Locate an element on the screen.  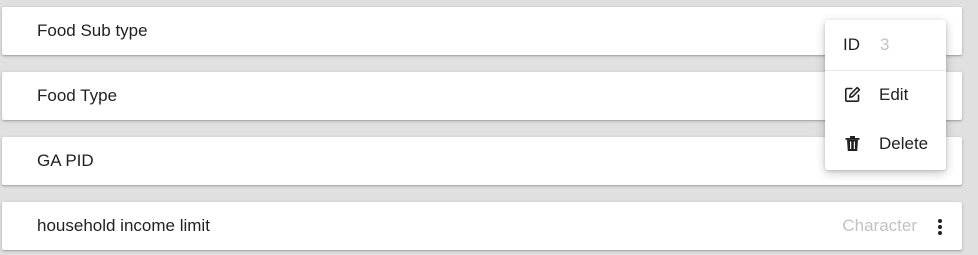
edit-label: Edit is located at coordinates (894, 94).